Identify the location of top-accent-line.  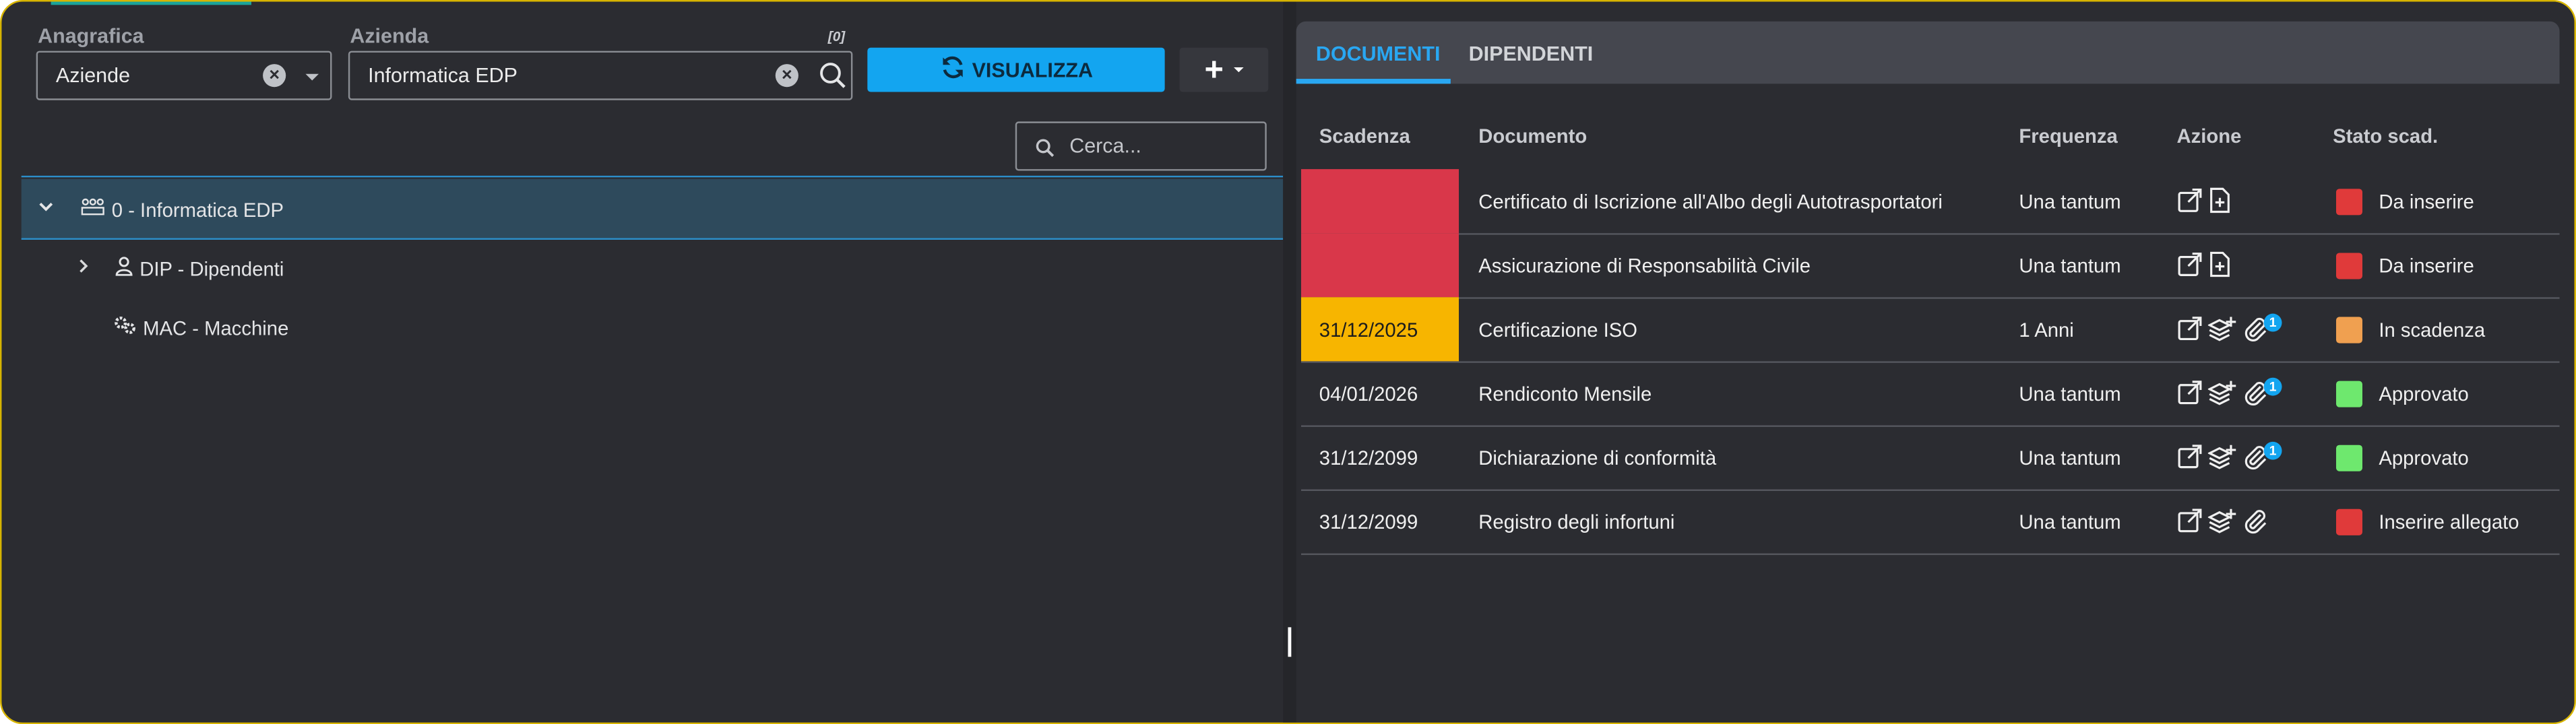
(151, 3).